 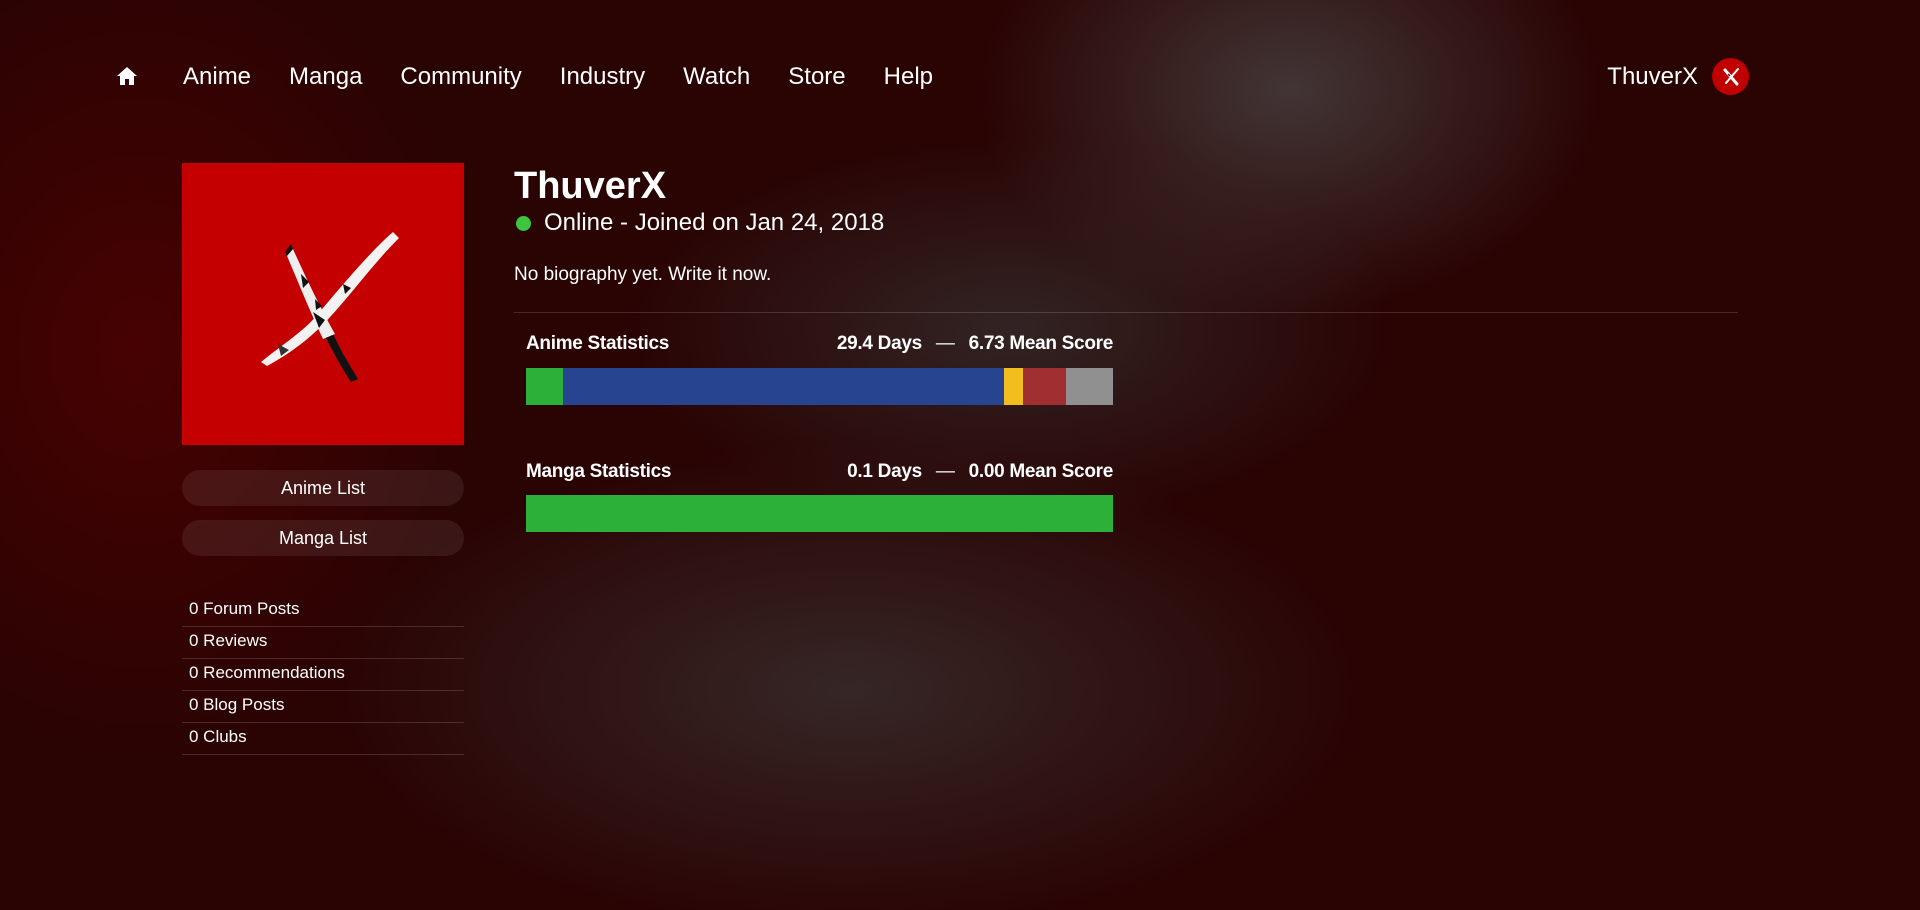 I want to click on nav-industry: Industry, so click(x=602, y=77).